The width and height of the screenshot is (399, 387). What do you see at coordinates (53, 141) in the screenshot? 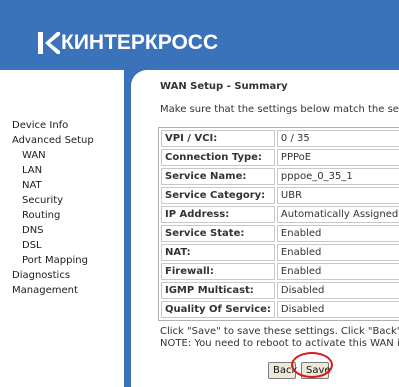
I see `nav-advanced-setup: Advanced Setup` at bounding box center [53, 141].